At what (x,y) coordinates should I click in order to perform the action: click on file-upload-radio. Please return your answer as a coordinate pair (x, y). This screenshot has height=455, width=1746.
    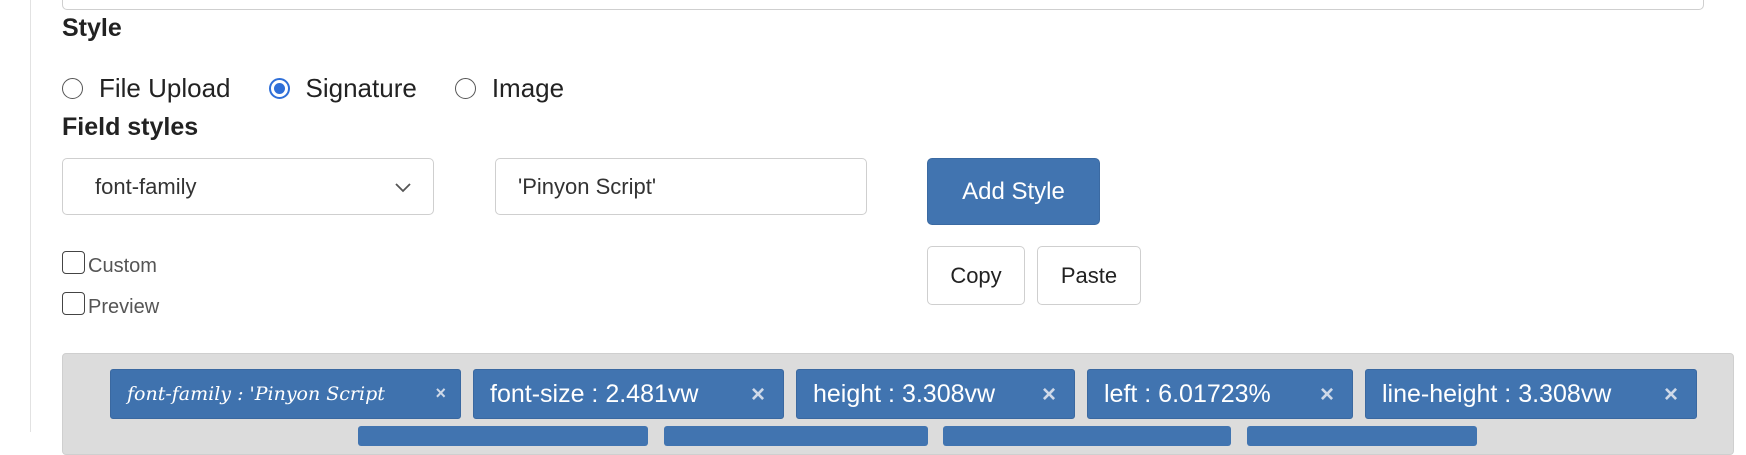
    Looking at the image, I should click on (72, 88).